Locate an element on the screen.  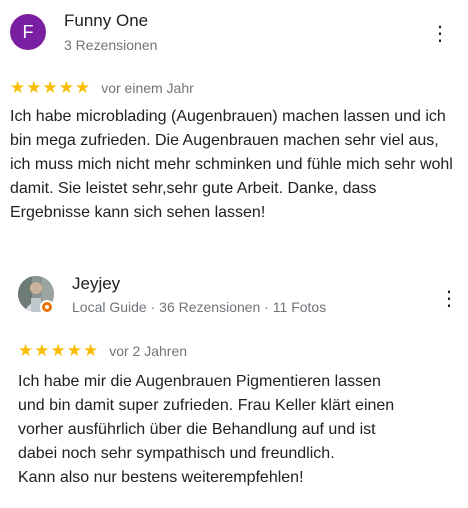
author-meta: 3 Rezensionen is located at coordinates (111, 45).